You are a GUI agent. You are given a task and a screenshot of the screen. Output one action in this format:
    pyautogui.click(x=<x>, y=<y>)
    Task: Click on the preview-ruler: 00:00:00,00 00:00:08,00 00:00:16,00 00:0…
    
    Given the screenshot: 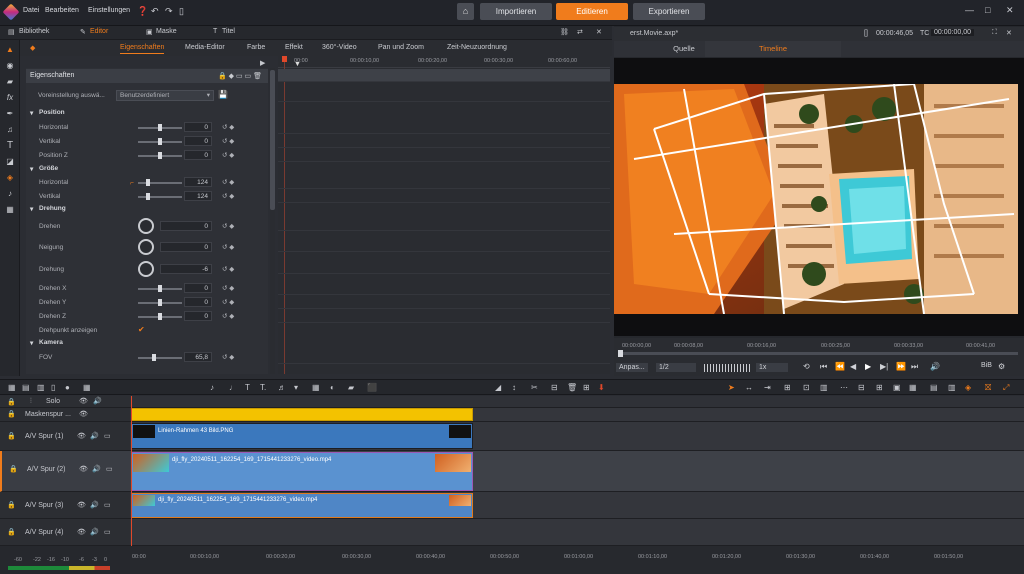 What is the action you would take?
    pyautogui.click(x=819, y=348)
    